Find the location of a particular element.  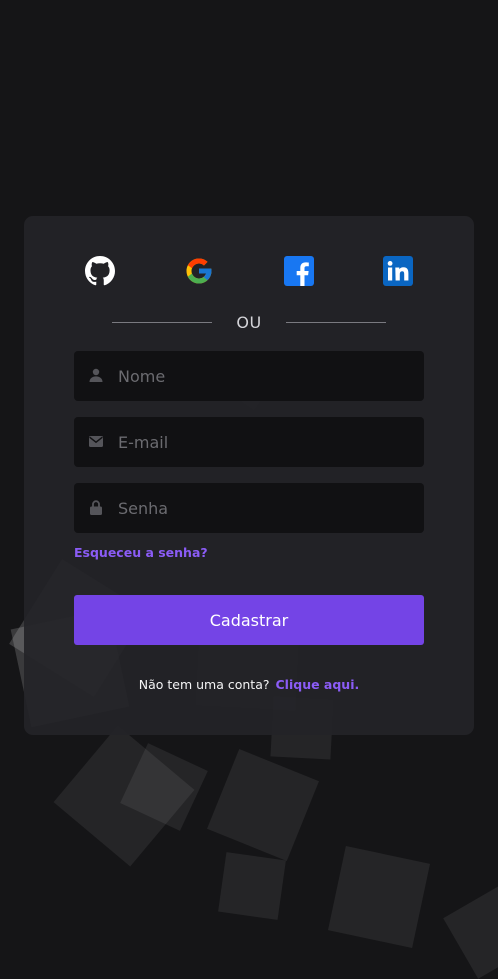

facebook-icon is located at coordinates (299, 271).